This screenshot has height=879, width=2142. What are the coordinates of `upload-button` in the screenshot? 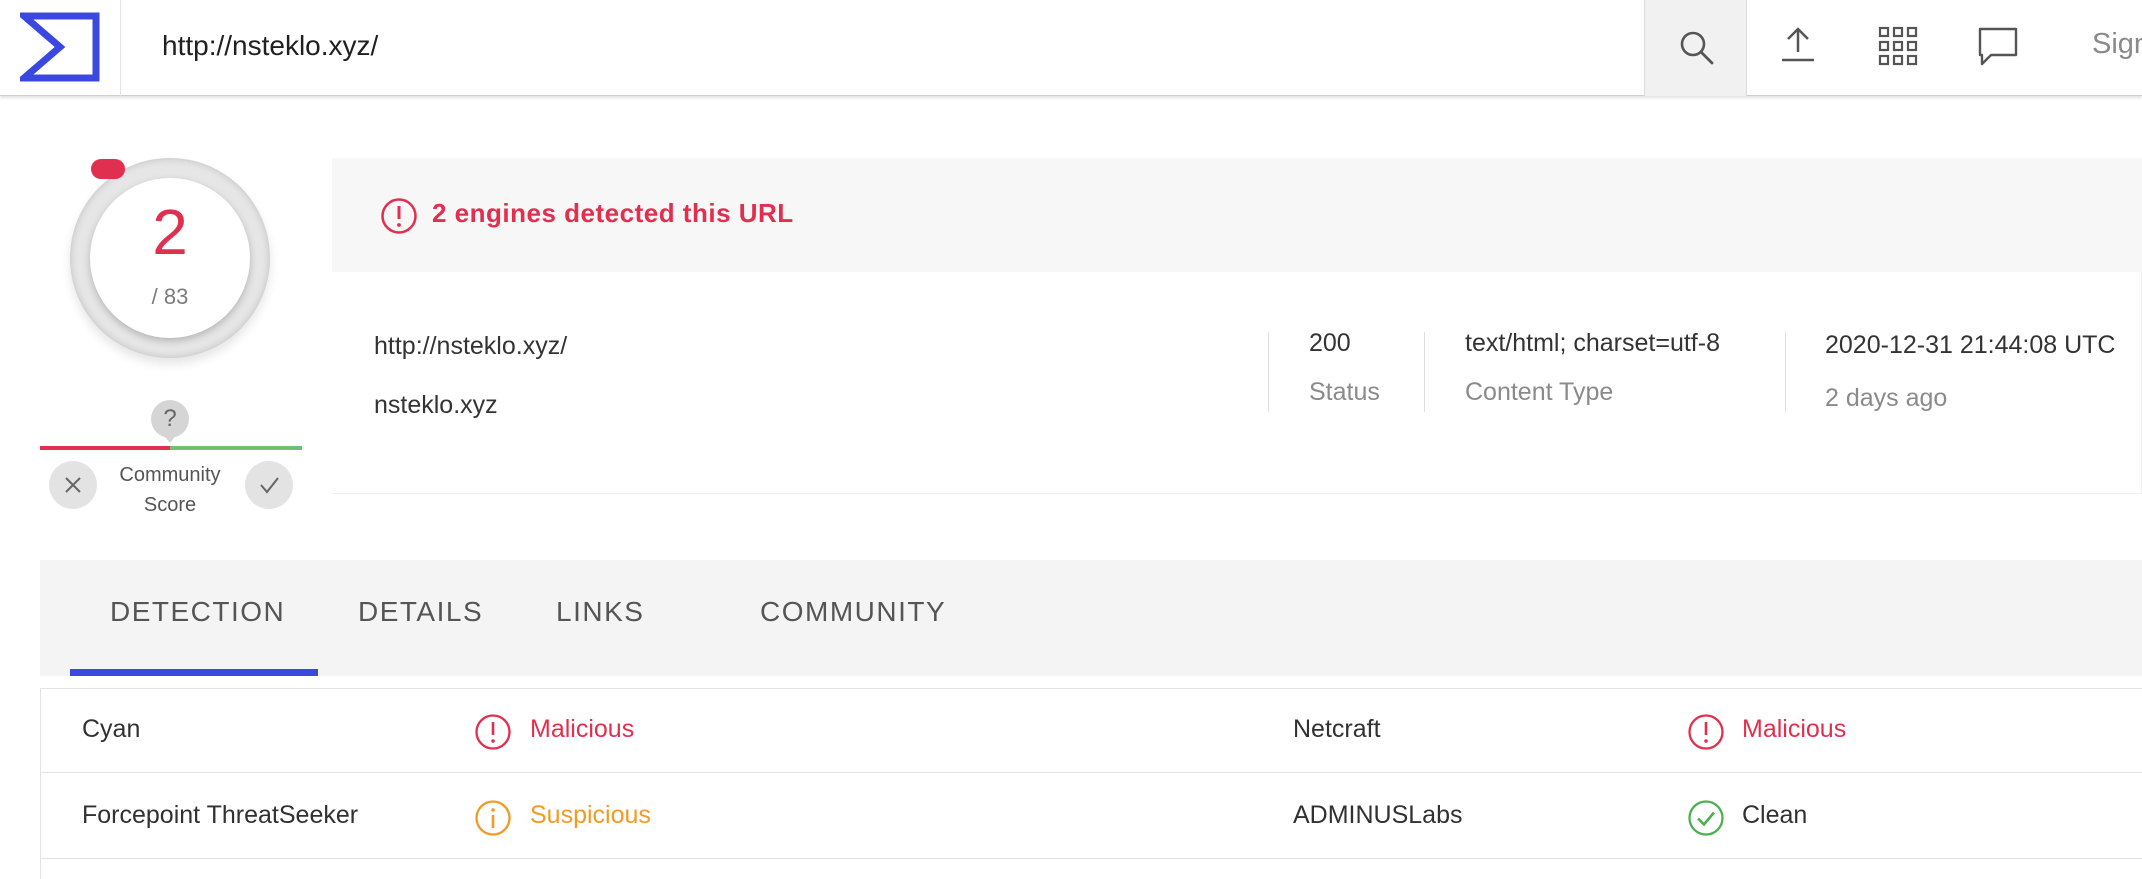 It's located at (1800, 48).